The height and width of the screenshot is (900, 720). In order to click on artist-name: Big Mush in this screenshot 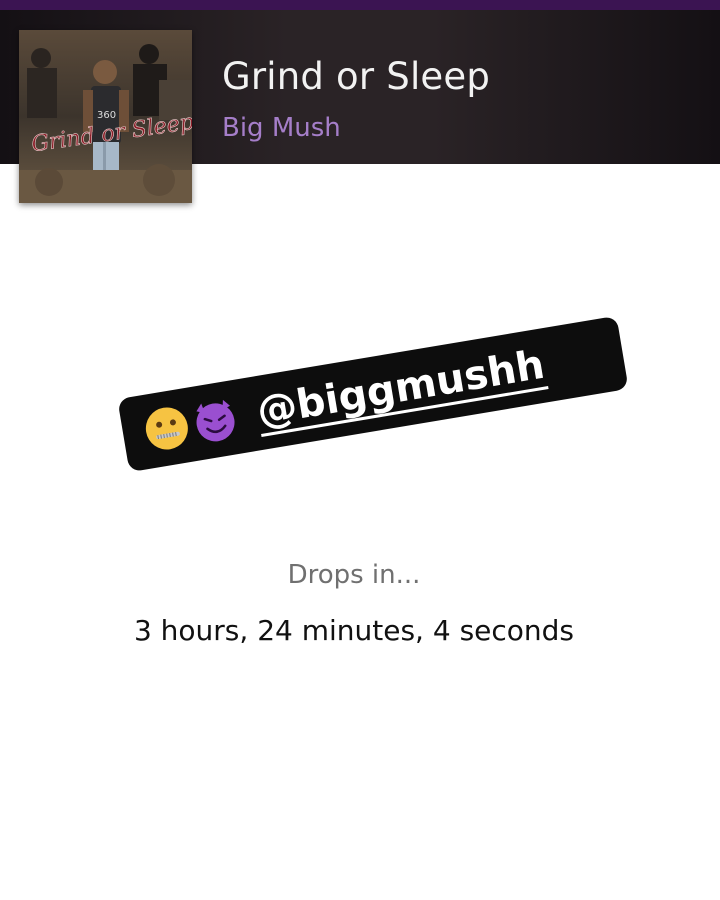, I will do `click(281, 128)`.